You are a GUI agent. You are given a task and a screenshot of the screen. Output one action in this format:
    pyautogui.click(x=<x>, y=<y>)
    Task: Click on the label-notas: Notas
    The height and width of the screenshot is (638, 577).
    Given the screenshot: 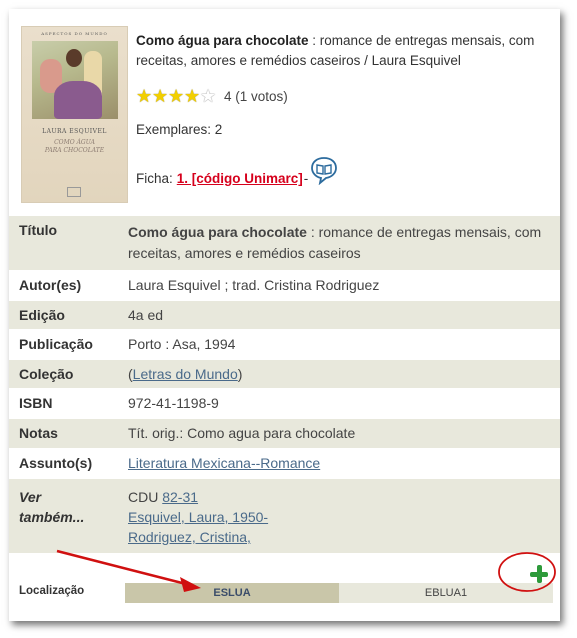 What is the action you would take?
    pyautogui.click(x=68, y=433)
    